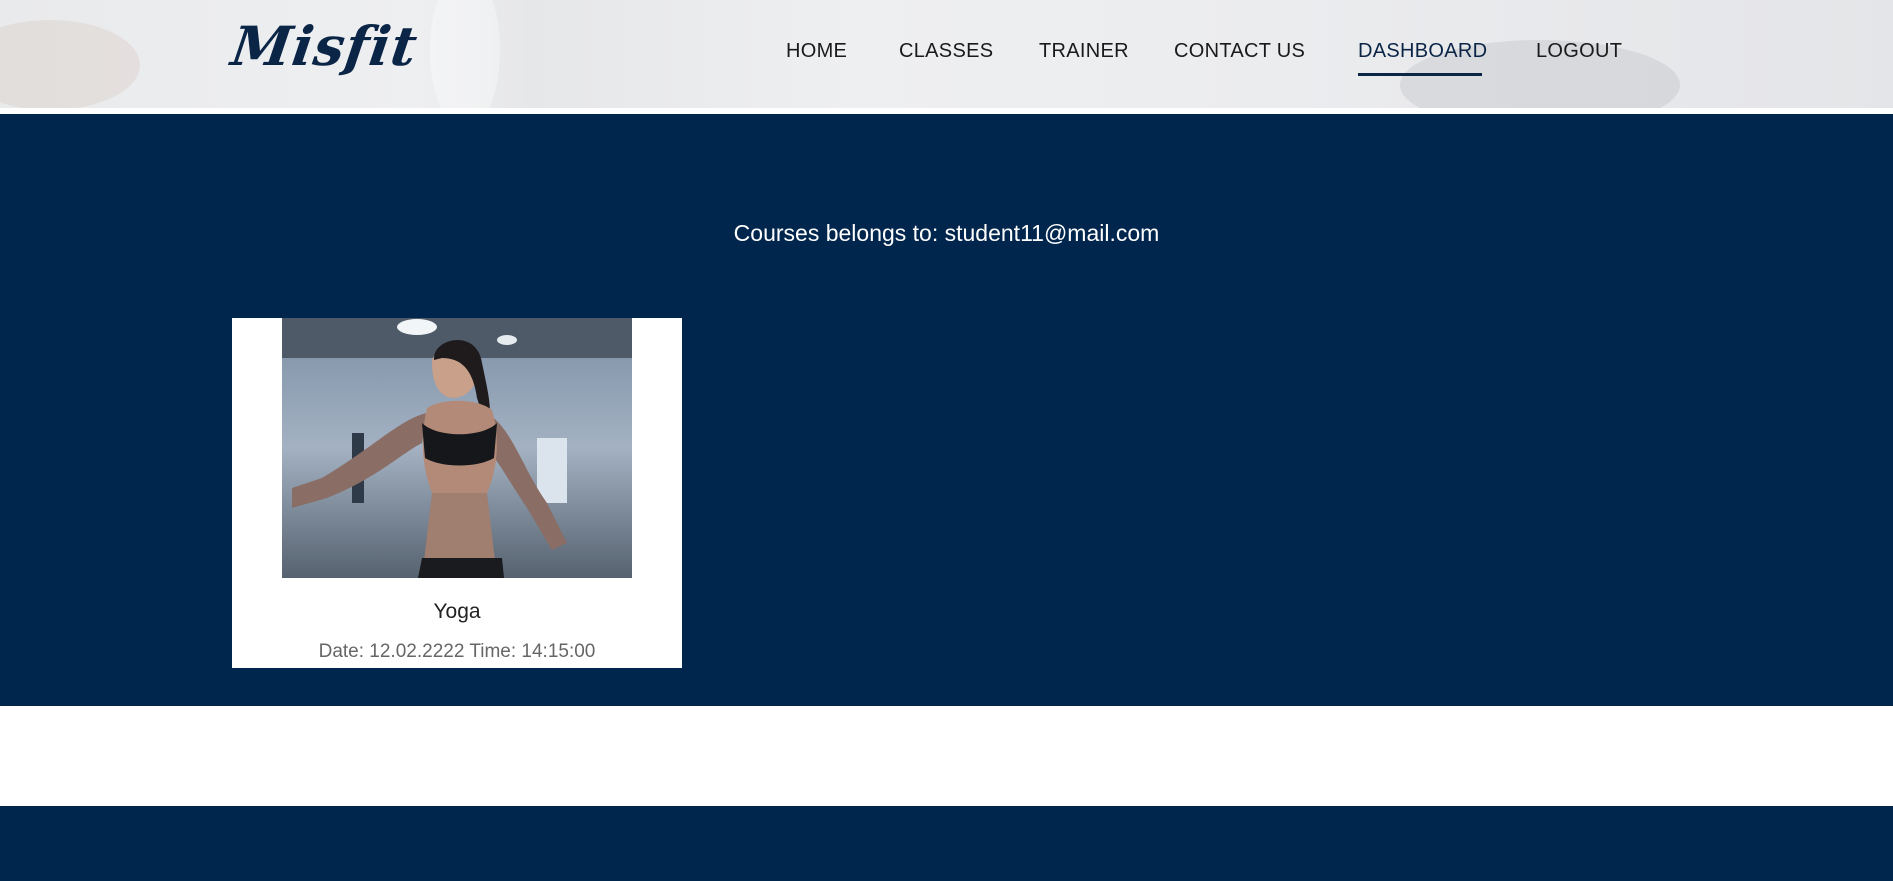 The width and height of the screenshot is (1893, 881). I want to click on active-nav-indicator, so click(1420, 74).